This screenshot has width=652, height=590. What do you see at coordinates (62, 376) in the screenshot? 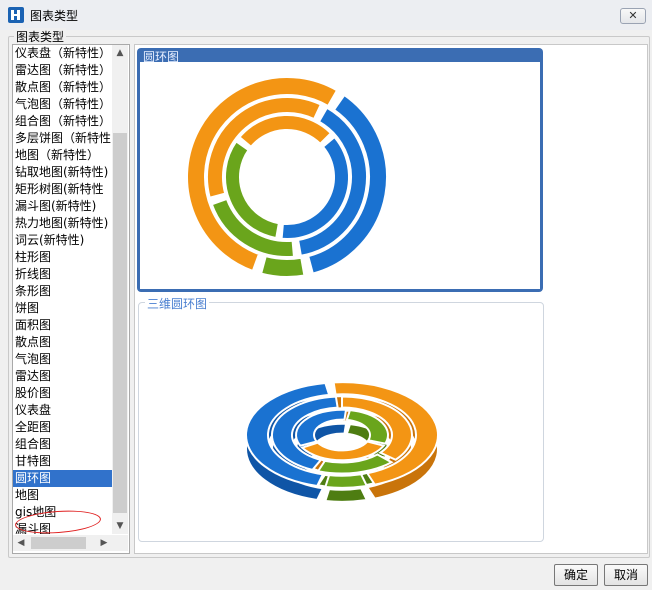
I see `chart-type-item: 雷达图` at bounding box center [62, 376].